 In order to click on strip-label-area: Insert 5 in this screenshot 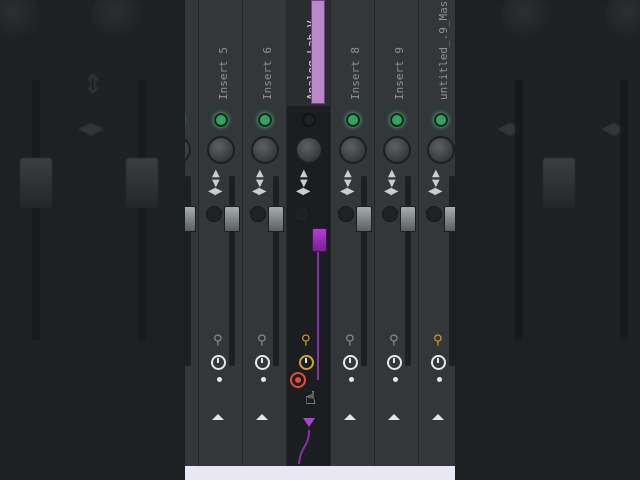, I will do `click(220, 53)`.